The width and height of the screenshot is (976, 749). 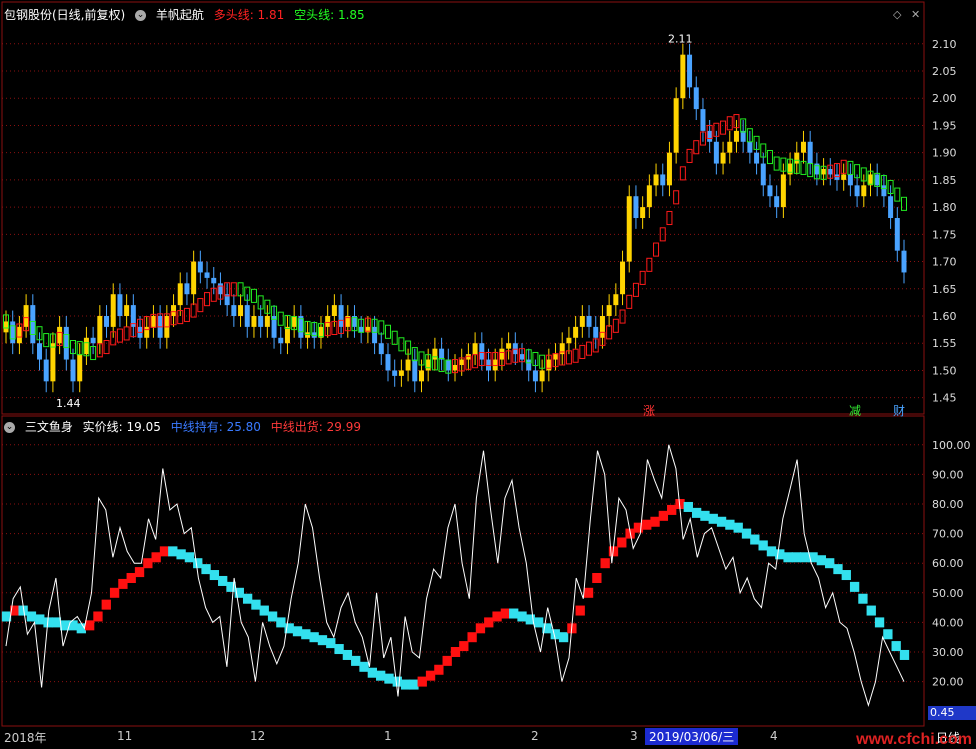 I want to click on xaxis-label: 1, so click(x=388, y=736).